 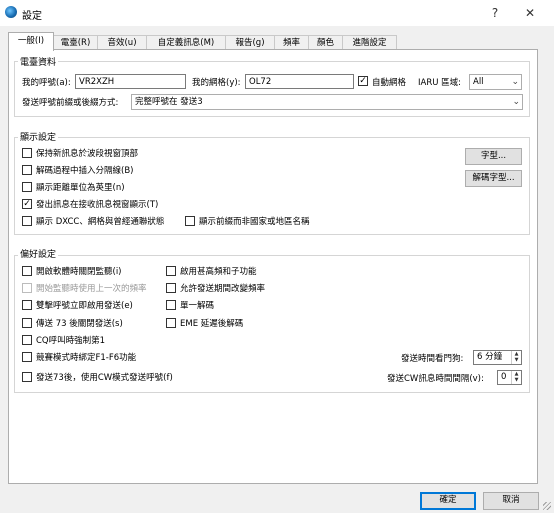 I want to click on vhf-label: 啟用甚高頻和子功能, so click(x=218, y=272).